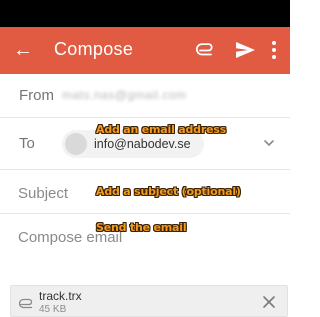 The width and height of the screenshot is (320, 317). I want to click on more-vert-icon, so click(274, 50).